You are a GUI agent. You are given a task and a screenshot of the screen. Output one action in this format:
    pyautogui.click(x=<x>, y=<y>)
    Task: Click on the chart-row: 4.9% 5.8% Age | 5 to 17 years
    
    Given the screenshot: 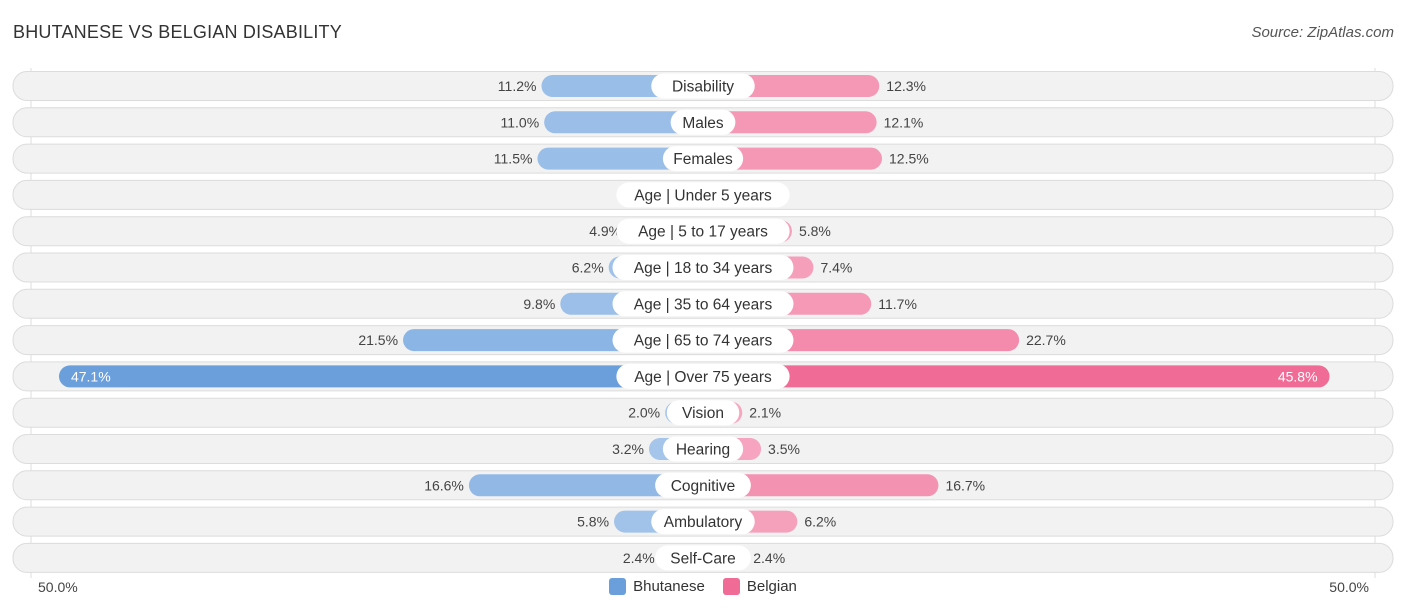 What is the action you would take?
    pyautogui.click(x=703, y=231)
    